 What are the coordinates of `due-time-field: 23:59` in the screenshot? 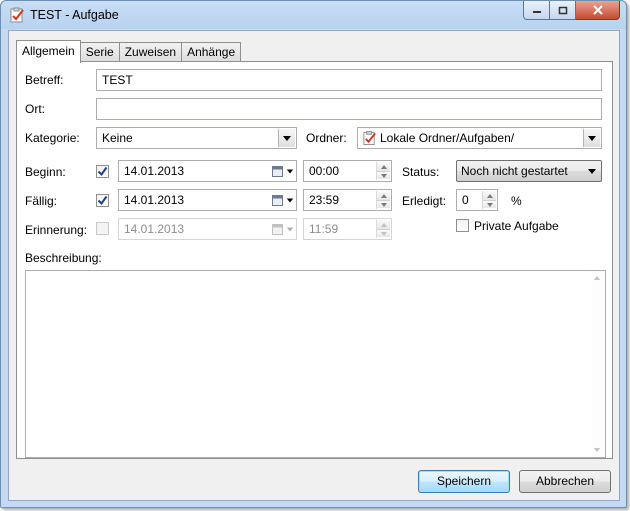 It's located at (347, 200).